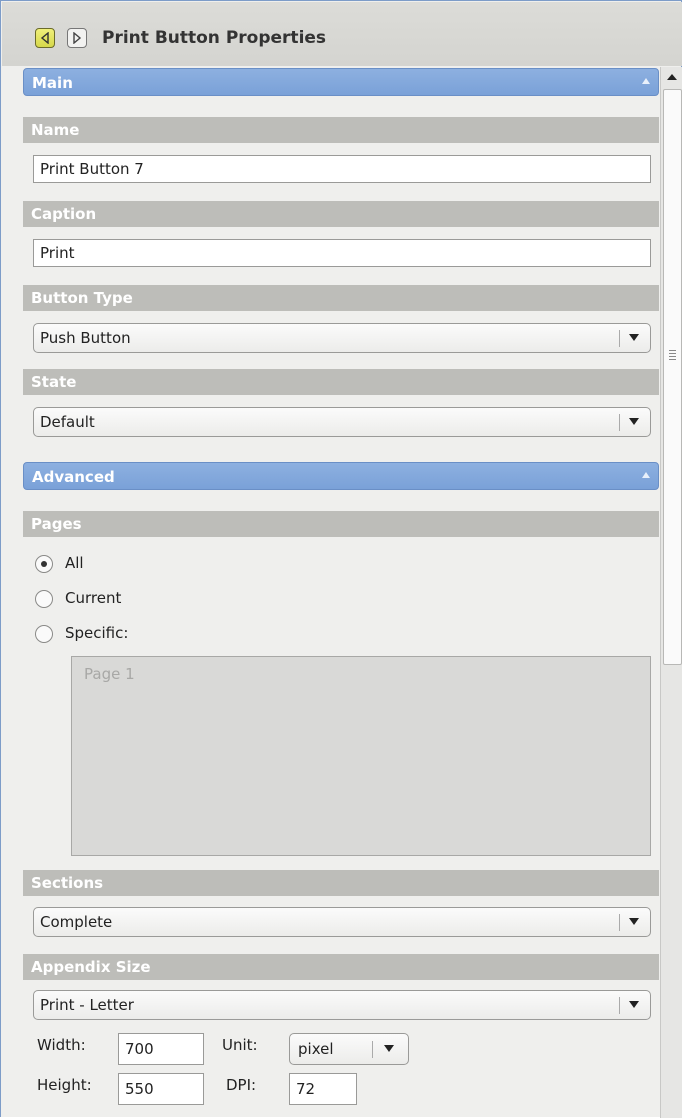  What do you see at coordinates (342, 338) in the screenshot?
I see `button-type-select: Push Button` at bounding box center [342, 338].